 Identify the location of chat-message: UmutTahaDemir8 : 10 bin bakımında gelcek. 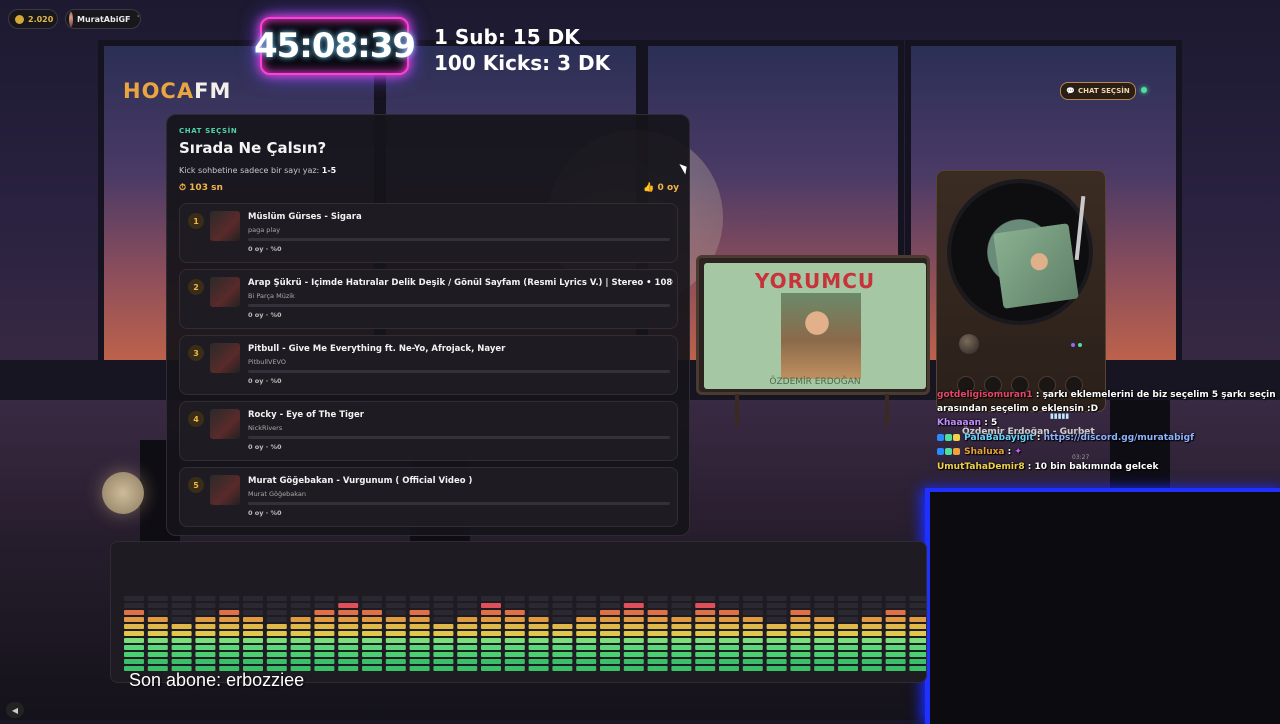
(1048, 466).